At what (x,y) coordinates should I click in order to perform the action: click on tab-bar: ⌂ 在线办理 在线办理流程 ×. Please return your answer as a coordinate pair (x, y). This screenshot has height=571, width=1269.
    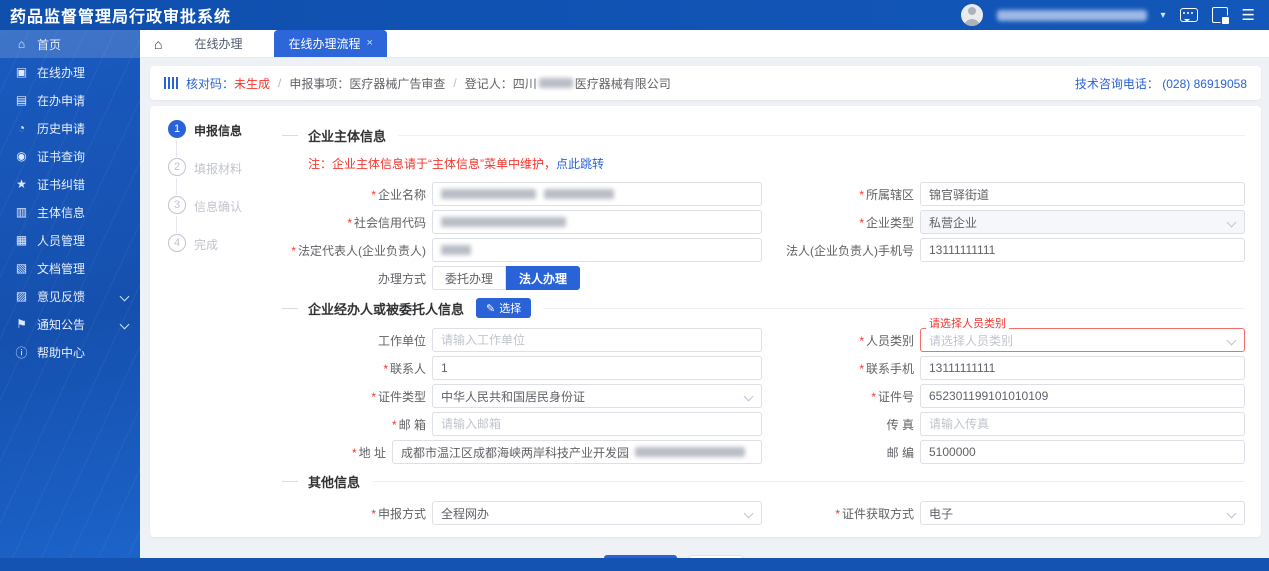
    Looking at the image, I should click on (704, 44).